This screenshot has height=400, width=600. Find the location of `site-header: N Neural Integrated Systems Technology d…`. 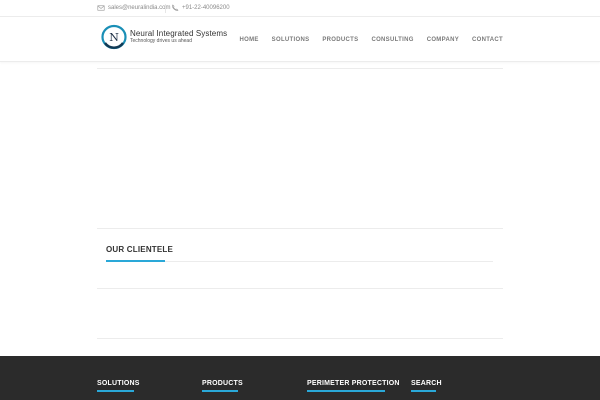

site-header: N Neural Integrated Systems Technology d… is located at coordinates (300, 39).